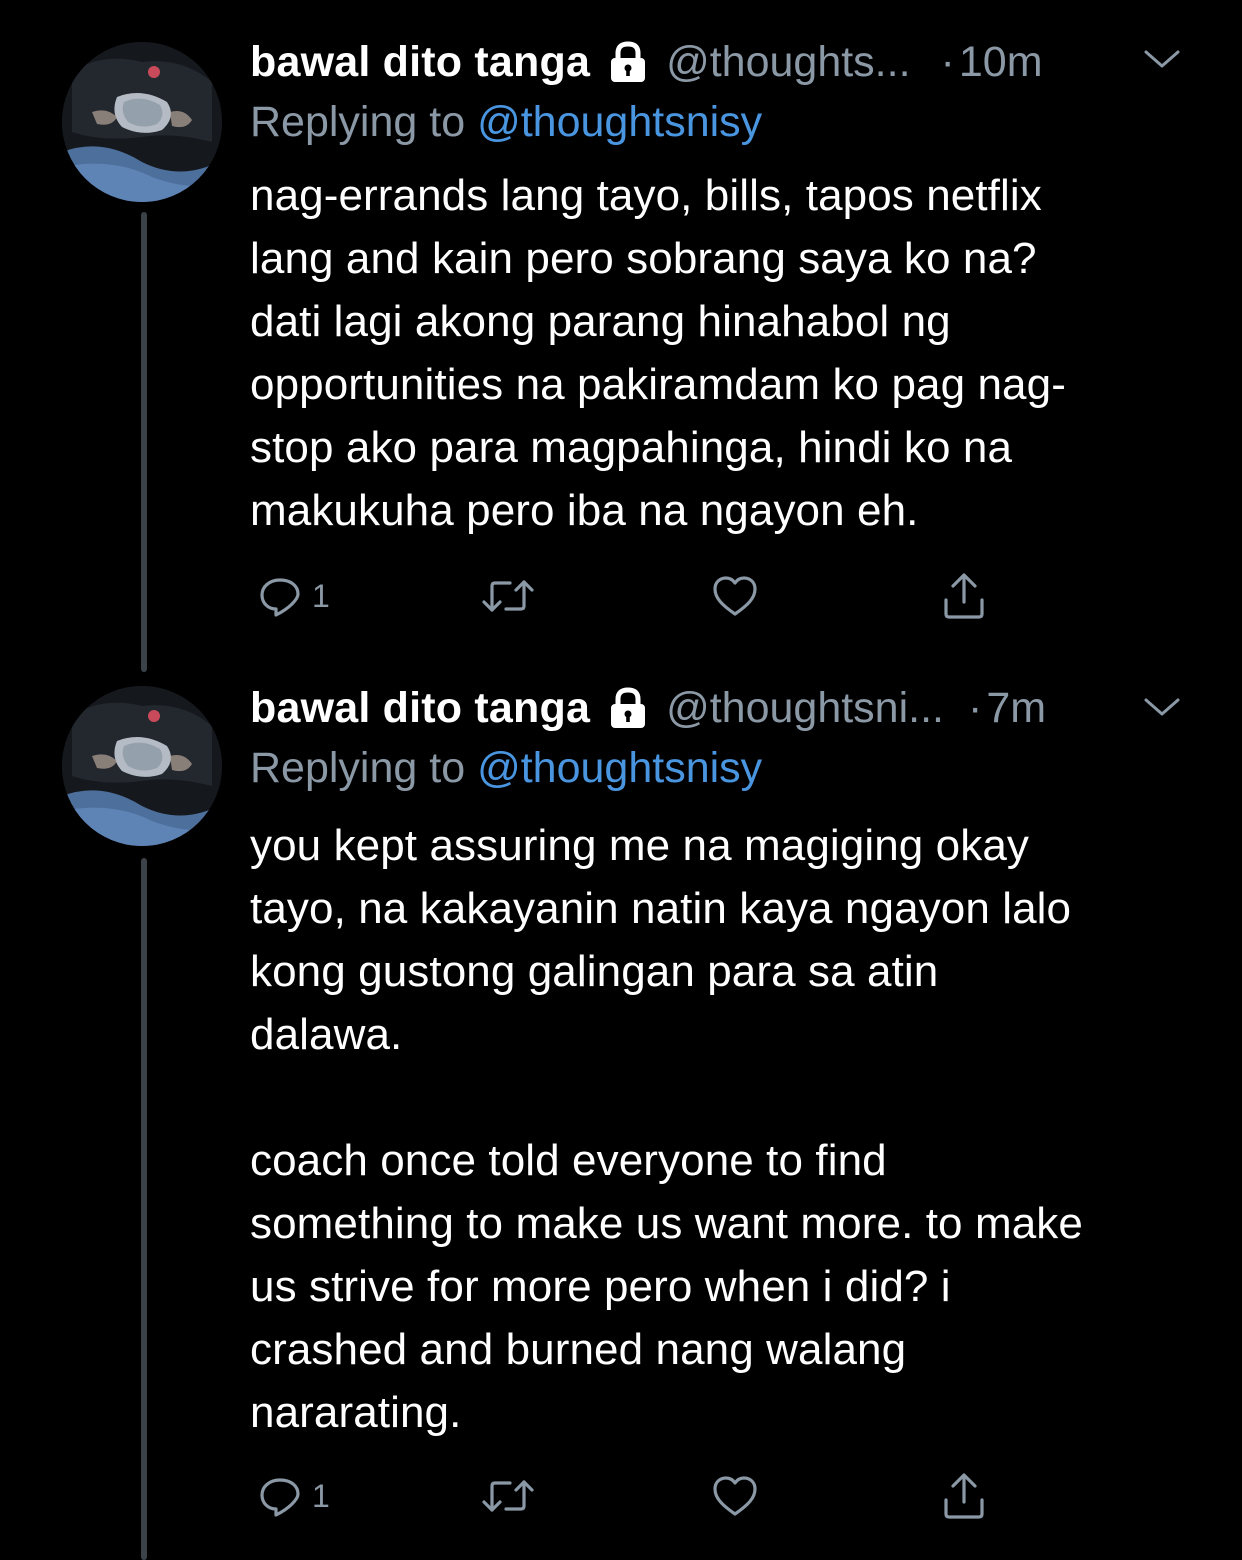 This screenshot has width=1242, height=1560. I want to click on tweet-header: bawal dito tanga @thoughts... · 10m, so click(646, 62).